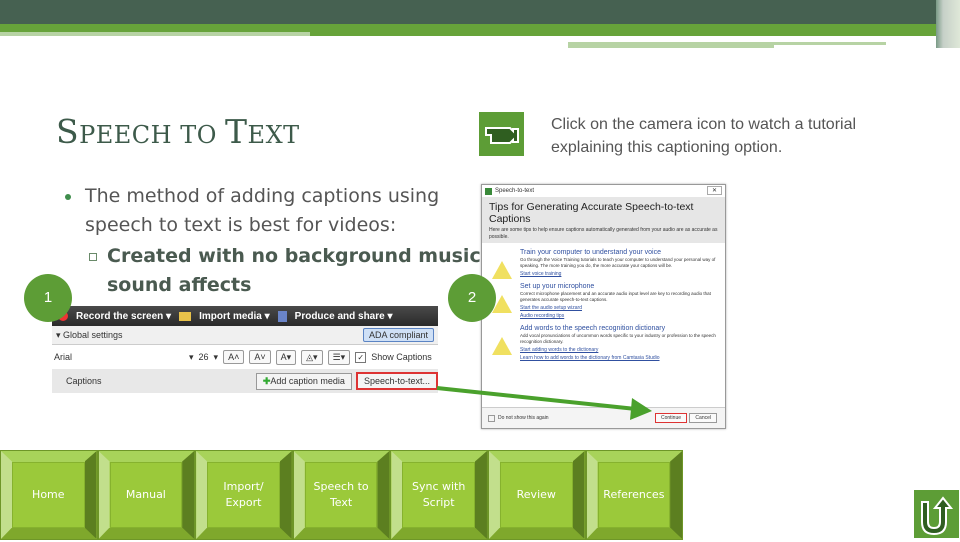 The width and height of the screenshot is (960, 542). I want to click on title-cap-s: S, so click(68, 131).